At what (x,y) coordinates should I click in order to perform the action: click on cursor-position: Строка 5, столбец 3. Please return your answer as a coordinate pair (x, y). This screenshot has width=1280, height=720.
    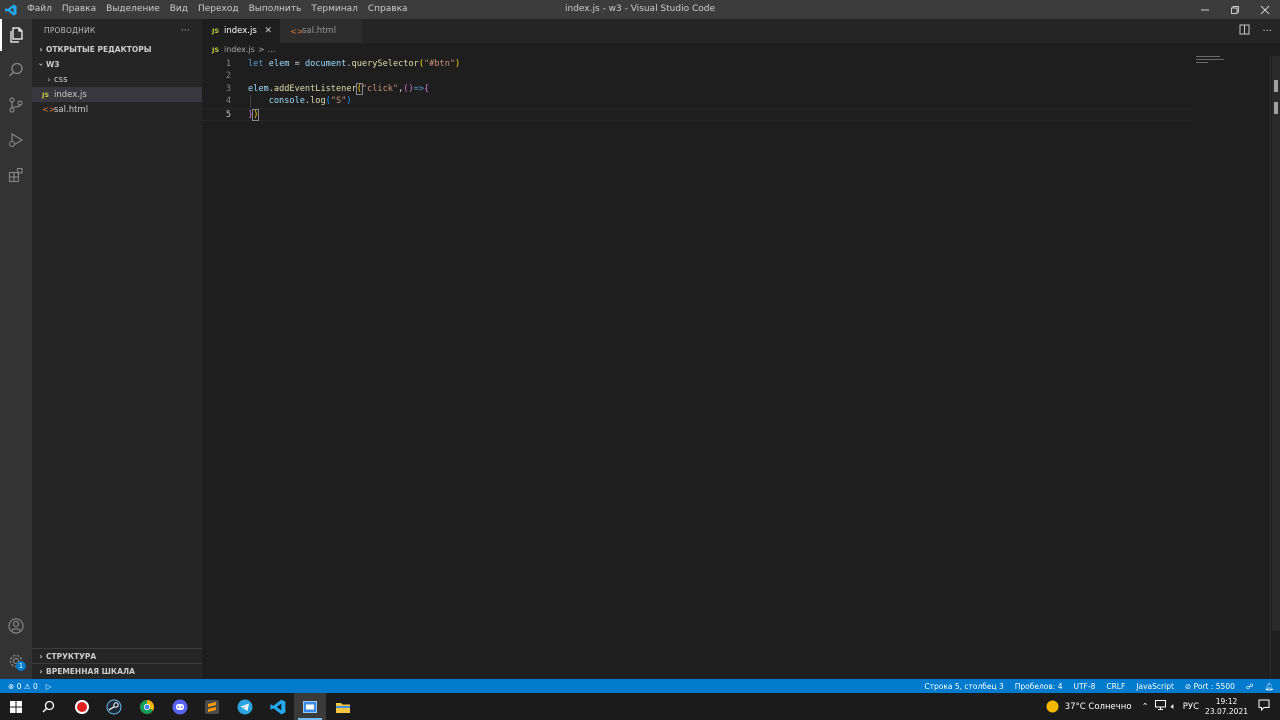
    Looking at the image, I should click on (963, 686).